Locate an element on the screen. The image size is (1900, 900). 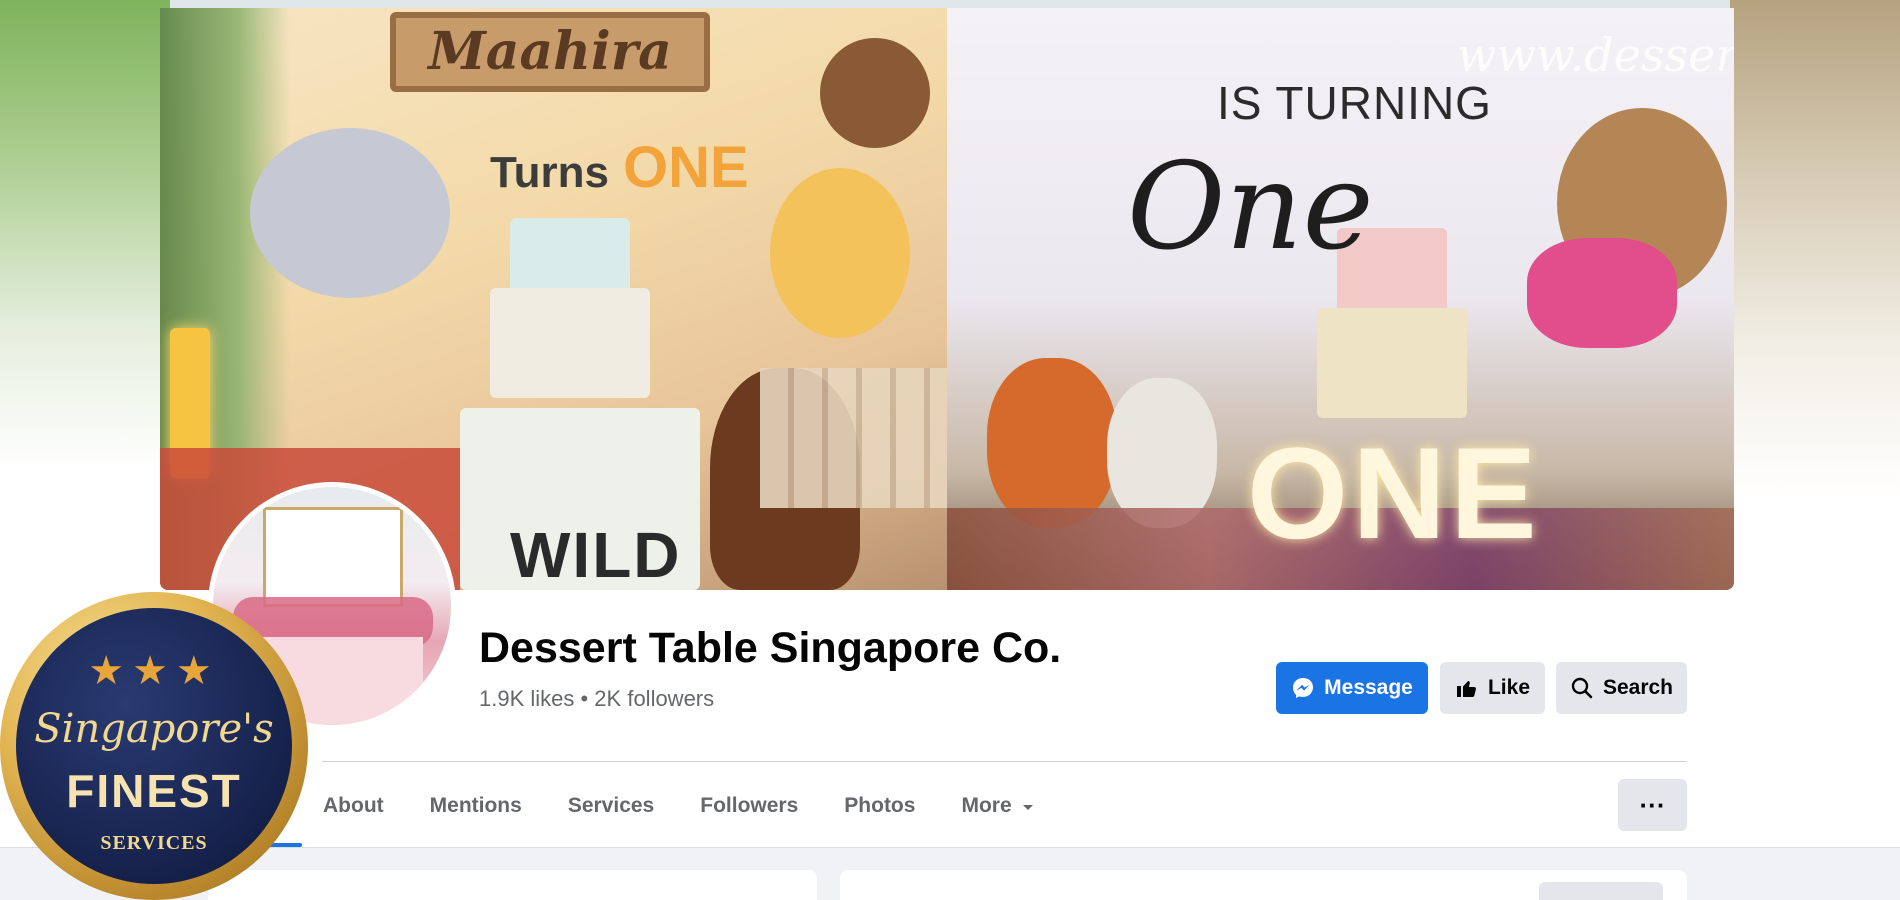
tab-label: Photos is located at coordinates (880, 805).